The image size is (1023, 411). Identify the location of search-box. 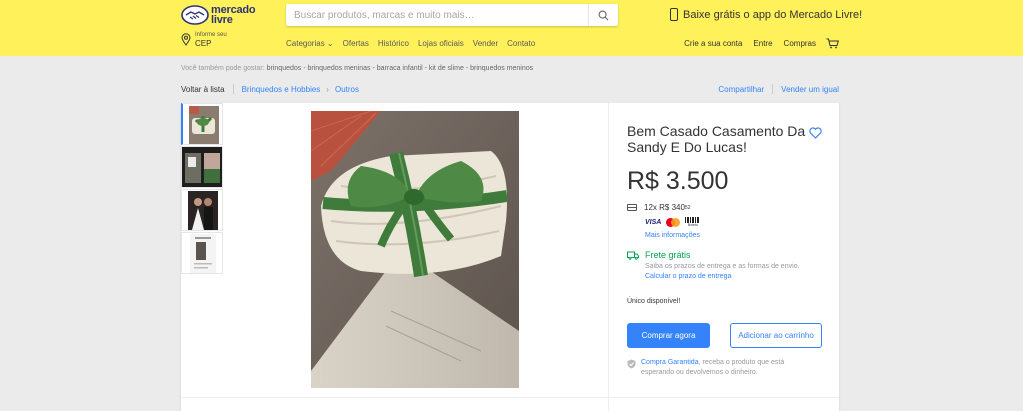
(452, 15).